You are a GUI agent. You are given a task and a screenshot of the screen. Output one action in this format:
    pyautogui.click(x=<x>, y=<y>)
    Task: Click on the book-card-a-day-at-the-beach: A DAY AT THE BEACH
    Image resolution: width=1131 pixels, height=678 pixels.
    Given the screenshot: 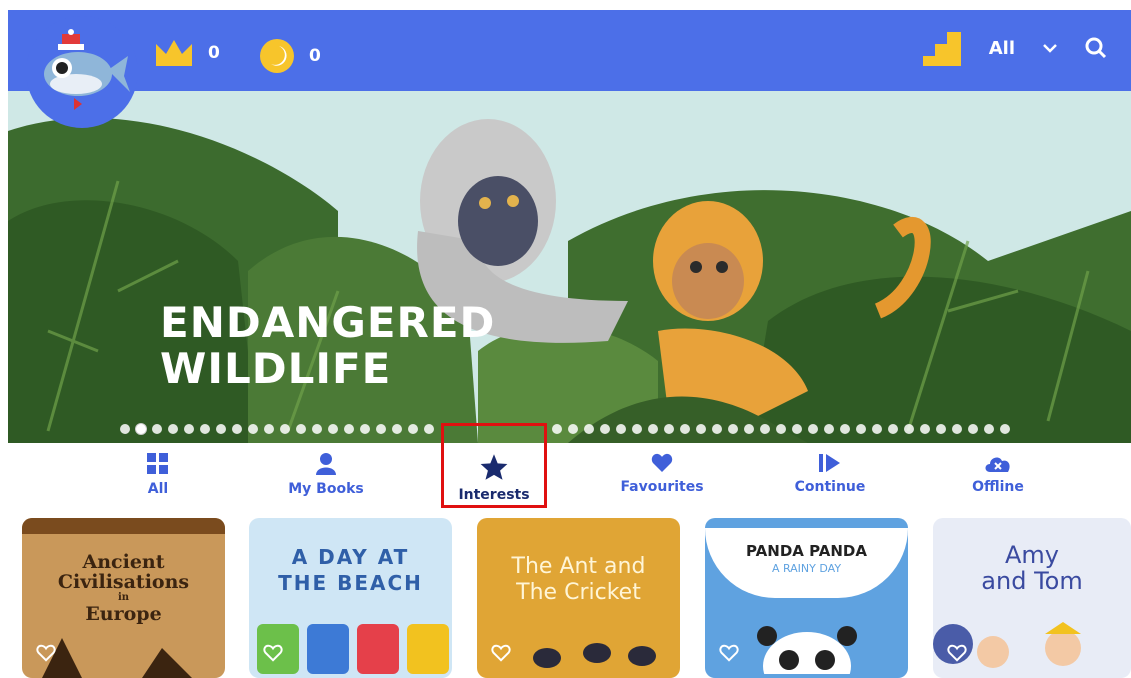 What is the action you would take?
    pyautogui.click(x=350, y=598)
    